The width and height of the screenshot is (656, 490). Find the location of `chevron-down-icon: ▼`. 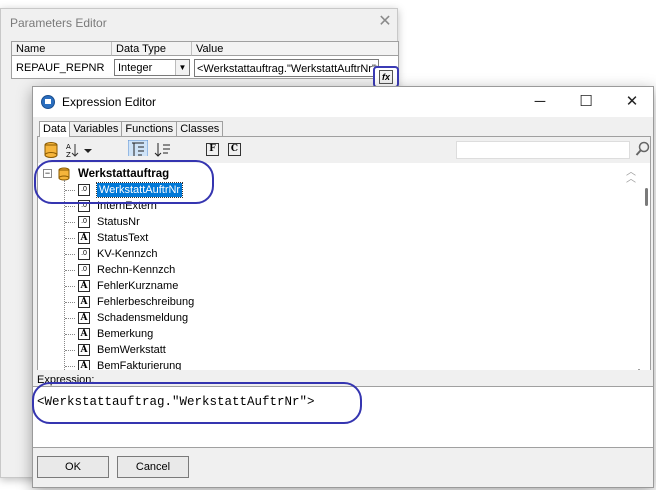

chevron-down-icon: ▼ is located at coordinates (182, 67).